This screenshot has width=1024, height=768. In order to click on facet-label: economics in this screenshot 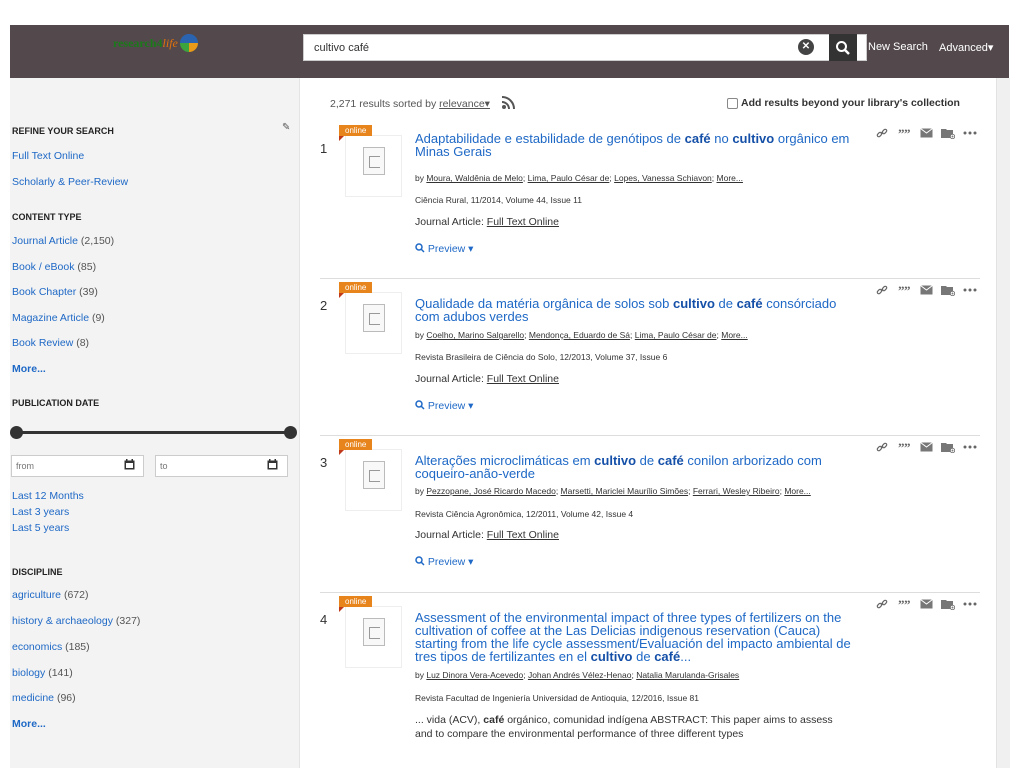, I will do `click(37, 647)`.